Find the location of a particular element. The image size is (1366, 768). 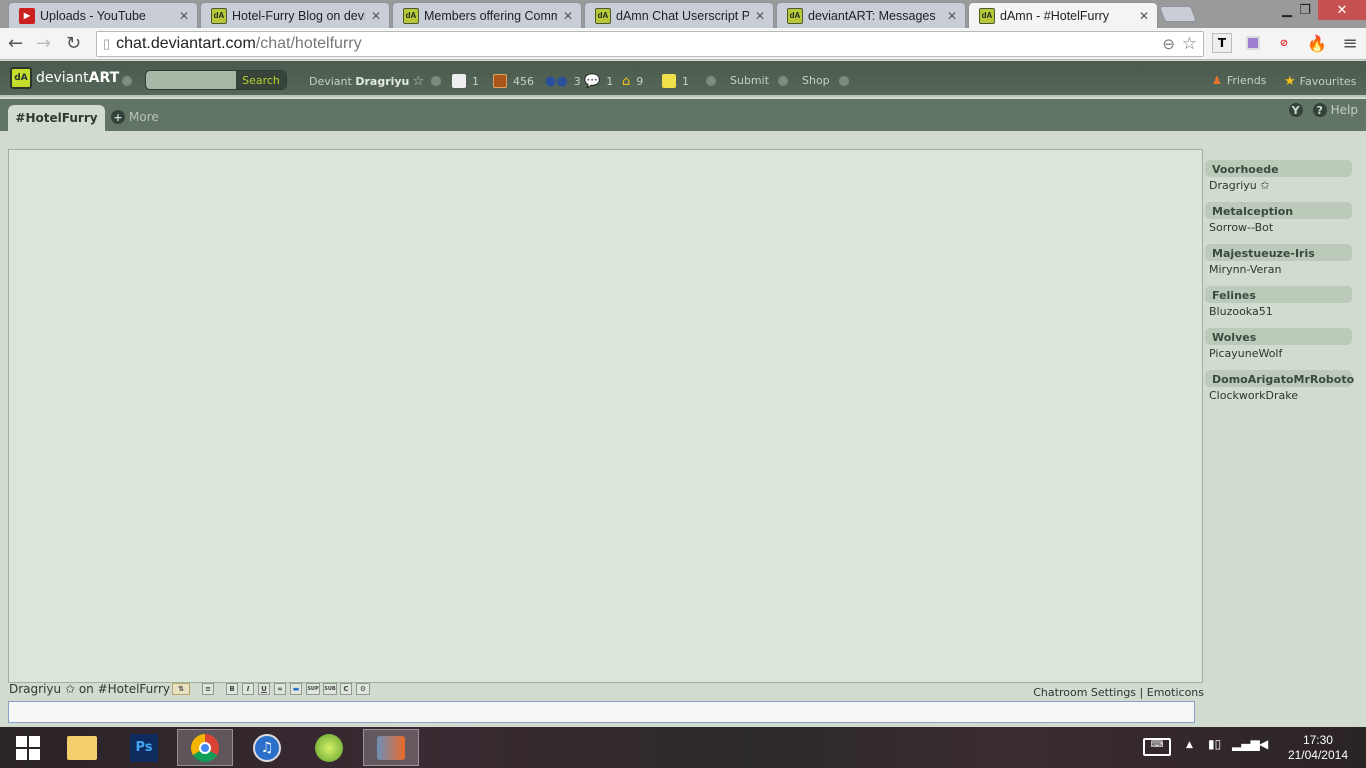

chrome-icon is located at coordinates (205, 747).